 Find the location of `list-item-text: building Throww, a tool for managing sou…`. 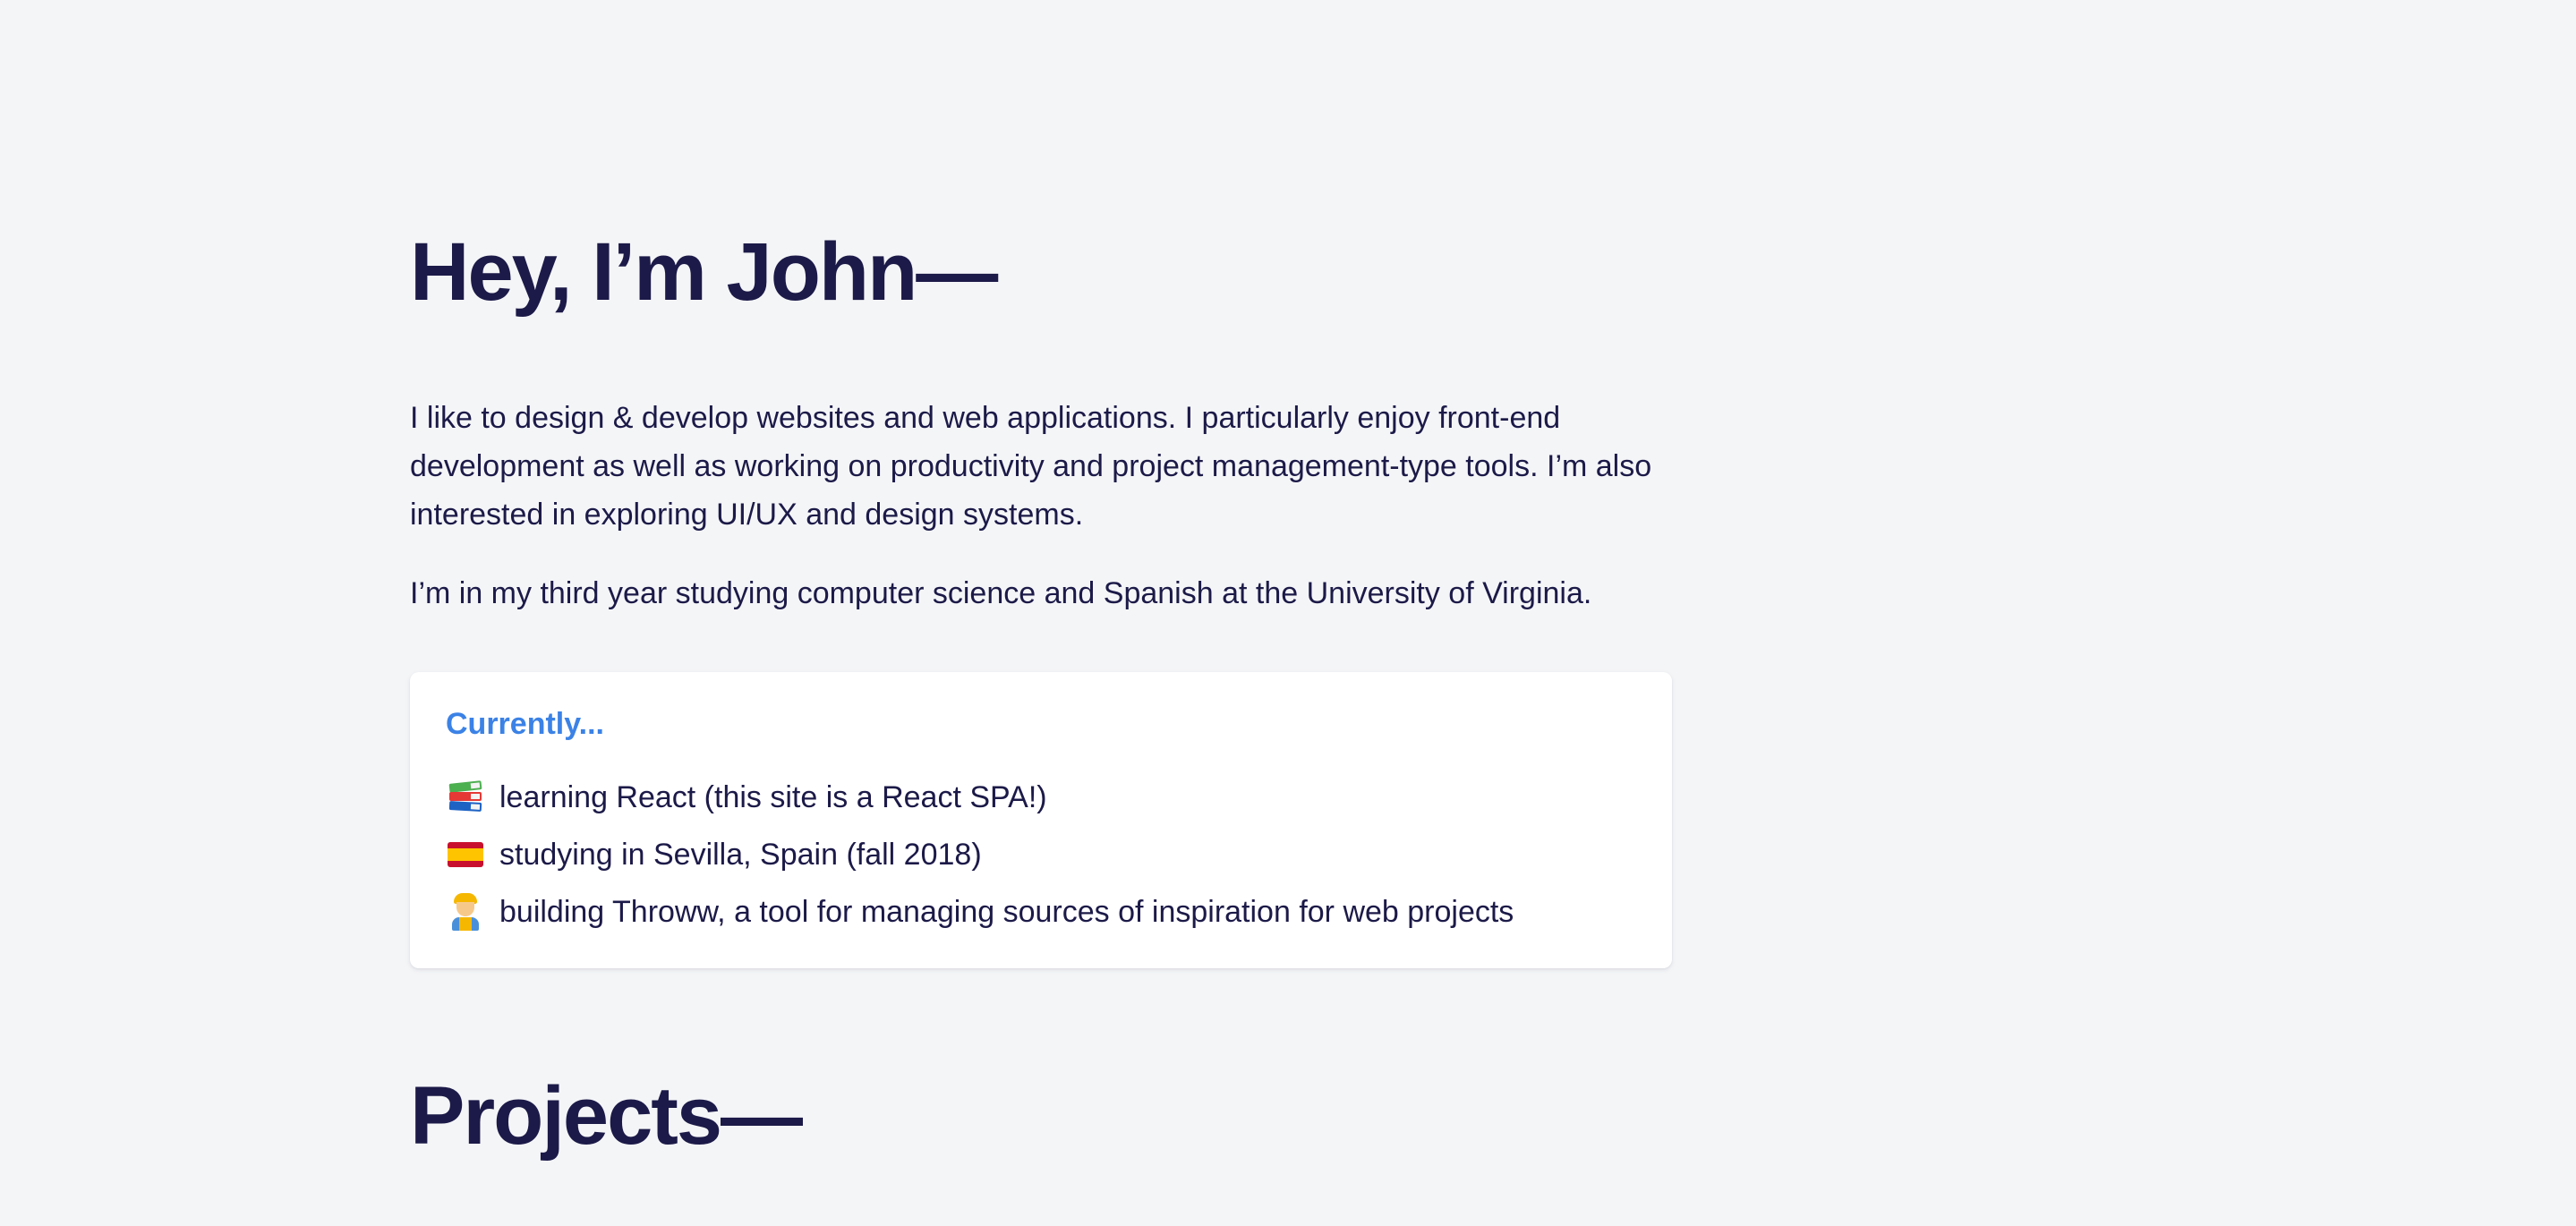

list-item-text: building Throww, a tool for managing sou… is located at coordinates (1006, 911).